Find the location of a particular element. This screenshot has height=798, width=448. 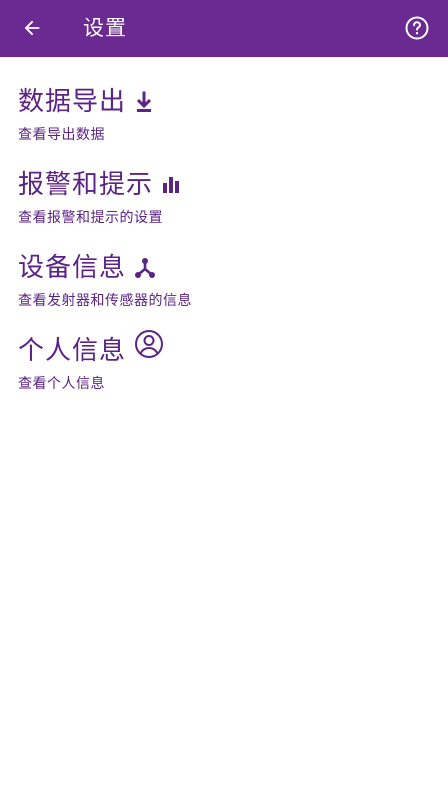

menu-title-row: 报警和提示 is located at coordinates (99, 185).